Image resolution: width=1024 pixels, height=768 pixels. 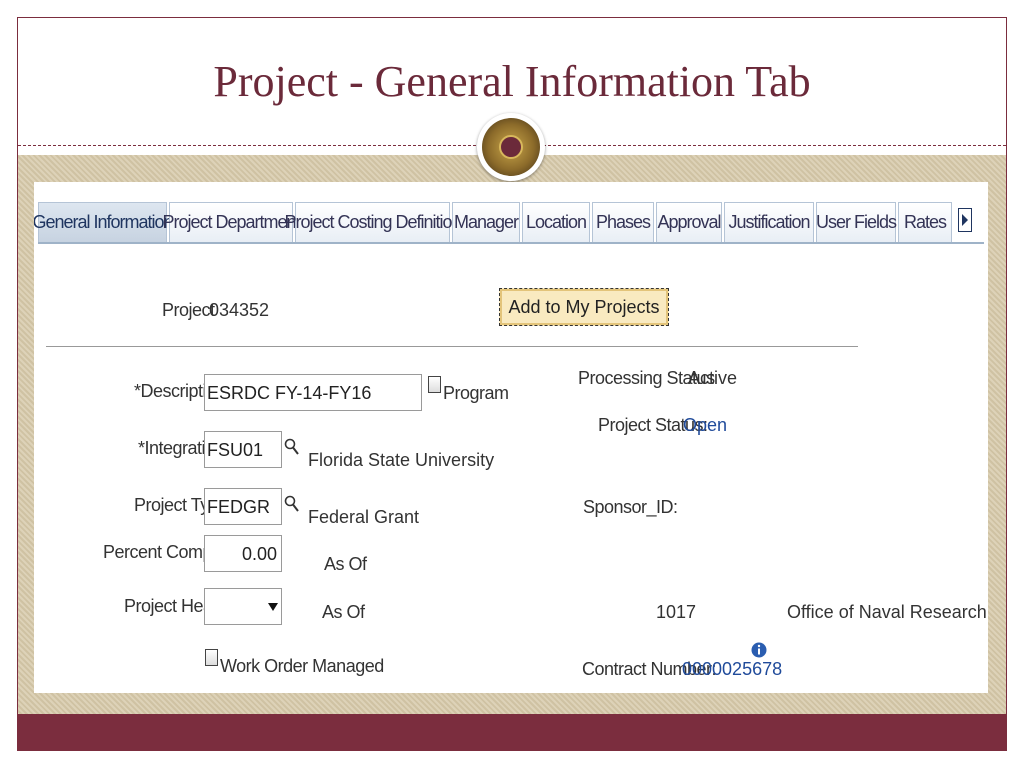 I want to click on next-tab-arrow-icon, so click(x=965, y=220).